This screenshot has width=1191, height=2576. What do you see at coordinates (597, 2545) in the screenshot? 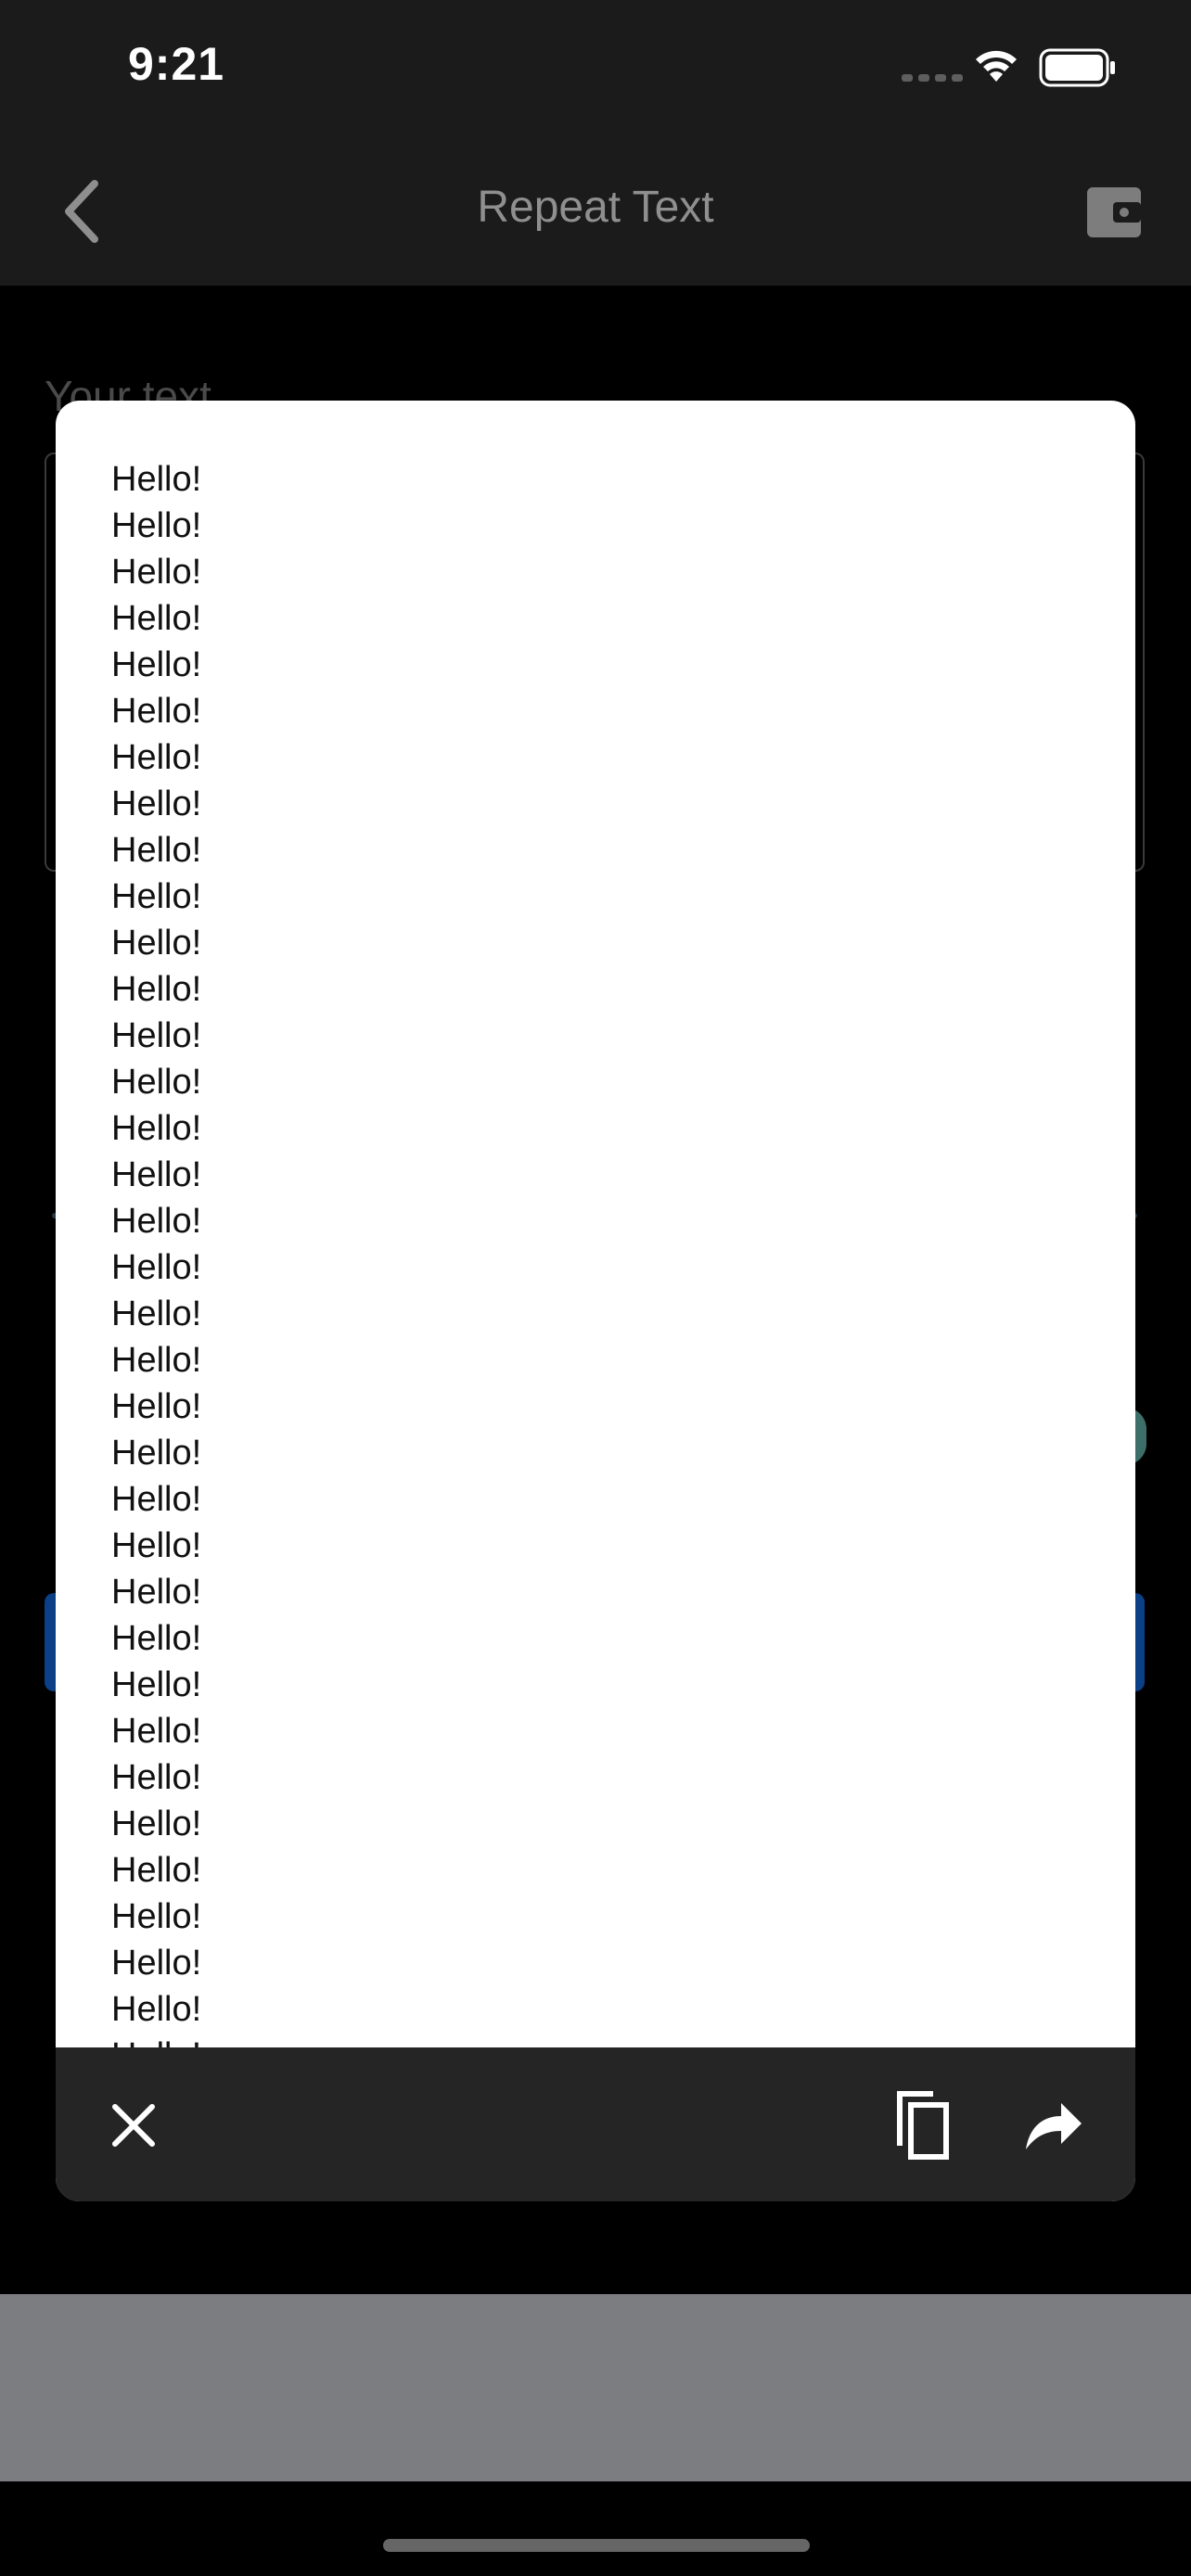
I see `home-indicator` at bounding box center [597, 2545].